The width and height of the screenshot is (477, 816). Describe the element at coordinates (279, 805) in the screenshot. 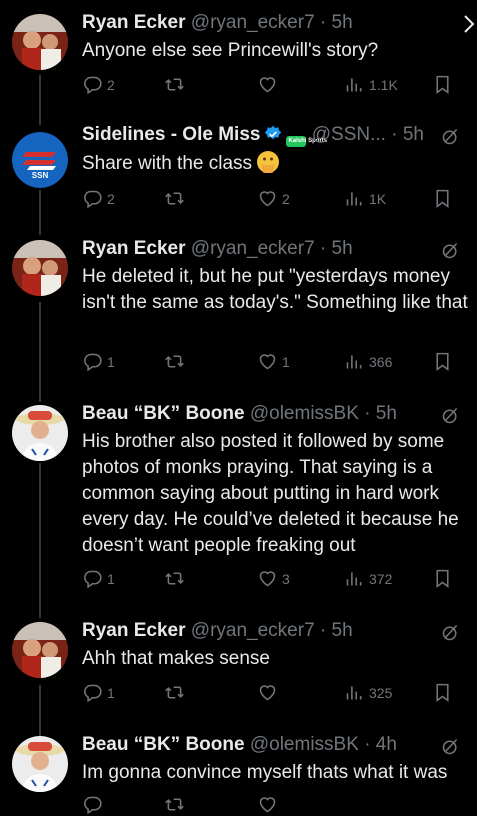

I see `tweet-actions` at that location.